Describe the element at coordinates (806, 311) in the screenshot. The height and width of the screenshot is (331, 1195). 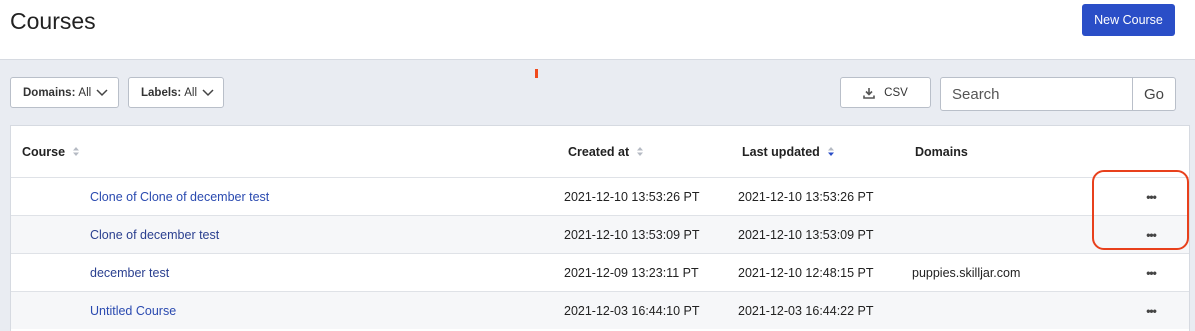
I see `last-updated-cell: 2021-12-03 16:44:22 PT` at that location.